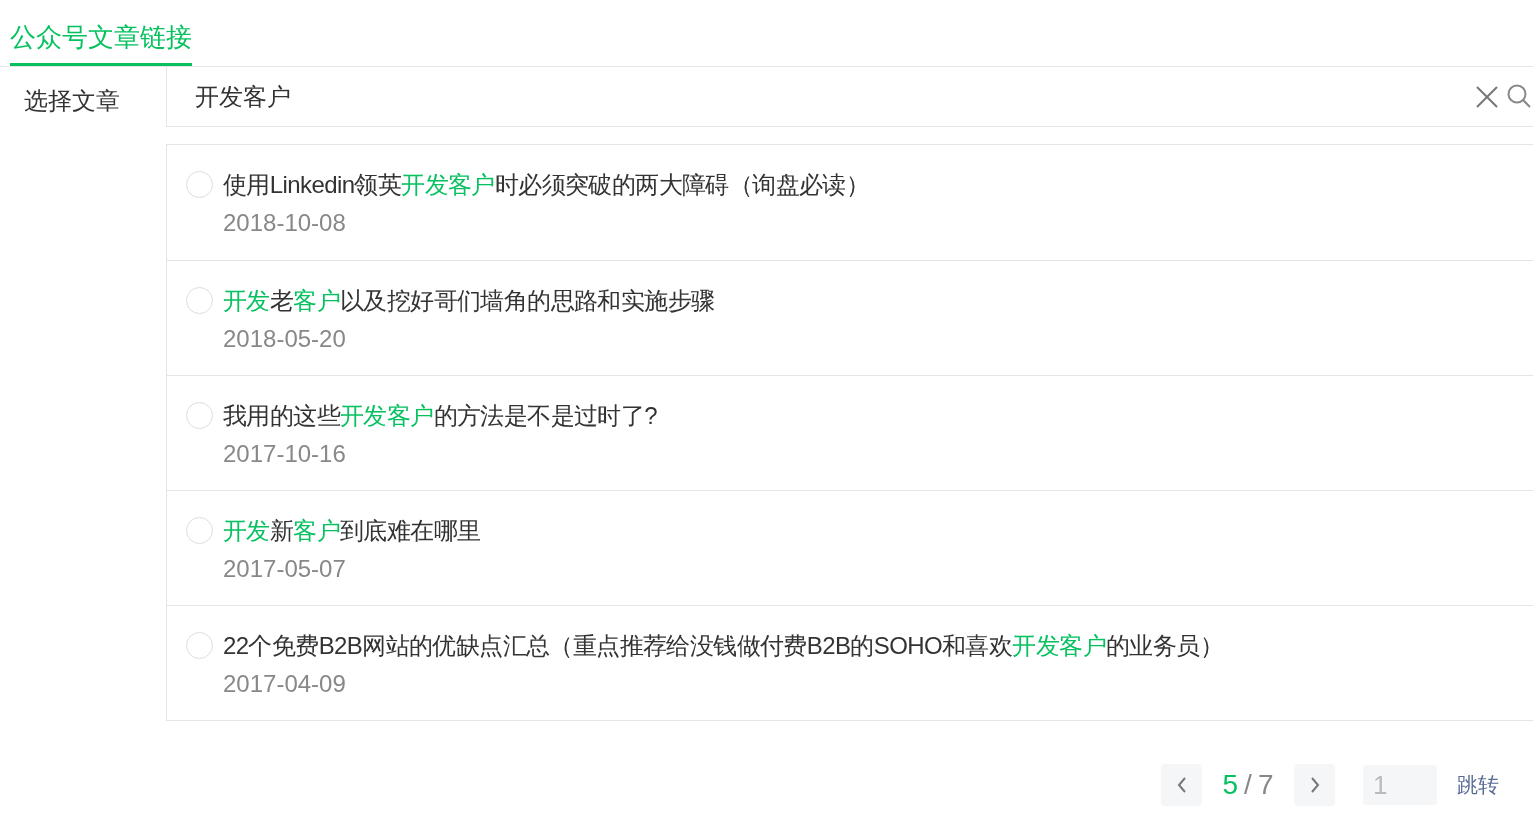 The width and height of the screenshot is (1533, 814). Describe the element at coordinates (1230, 785) in the screenshot. I see `current-page: 5` at that location.